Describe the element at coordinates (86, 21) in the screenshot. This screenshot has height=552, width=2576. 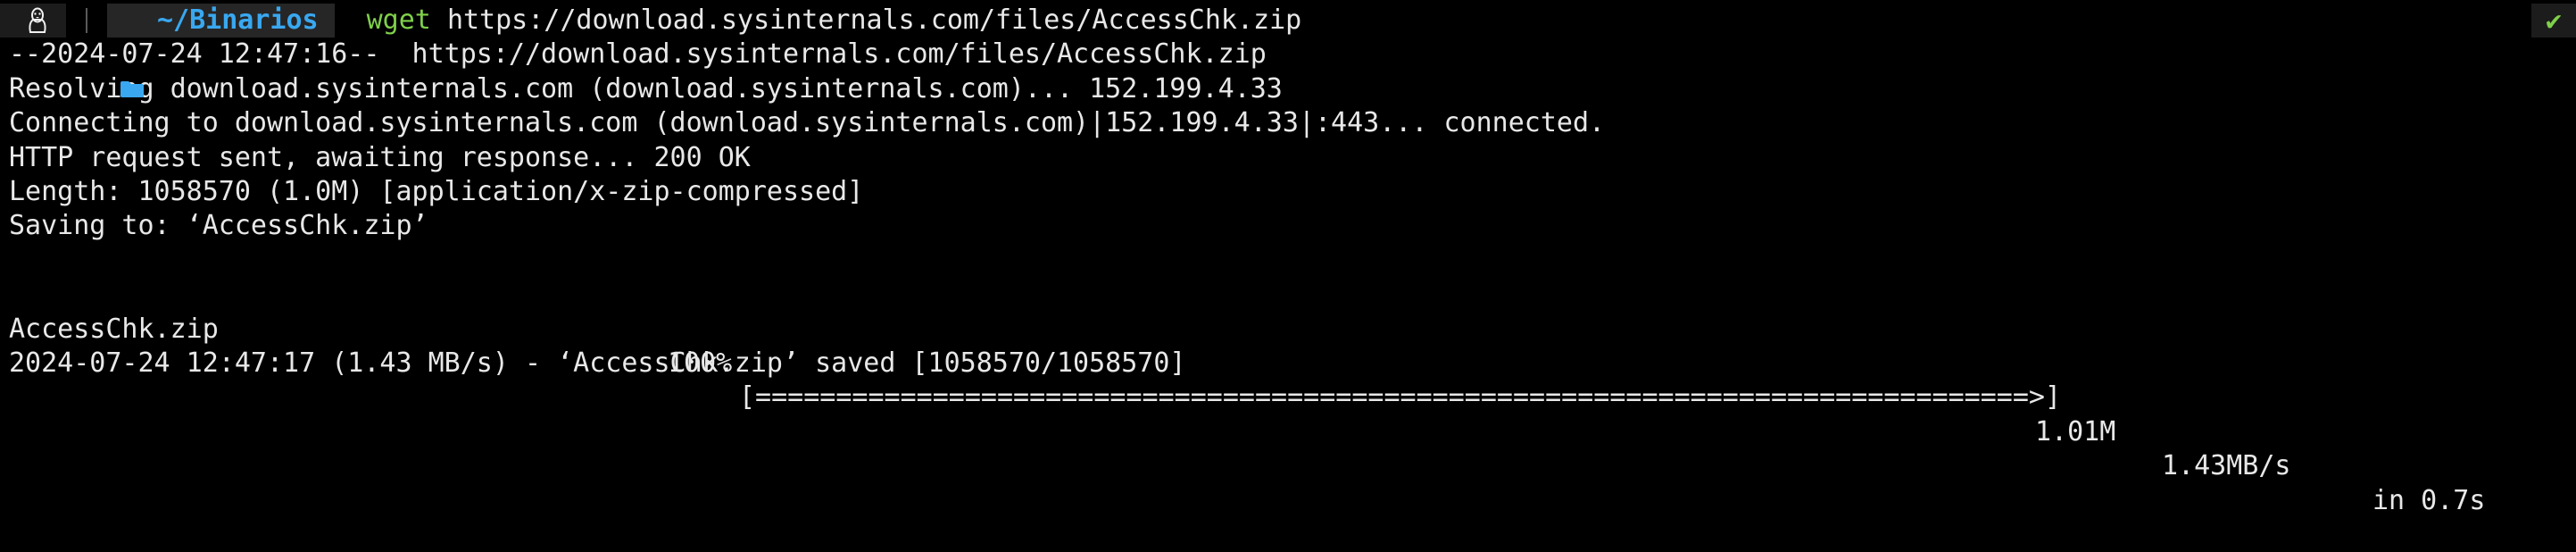
I see `prompt-separator` at that location.